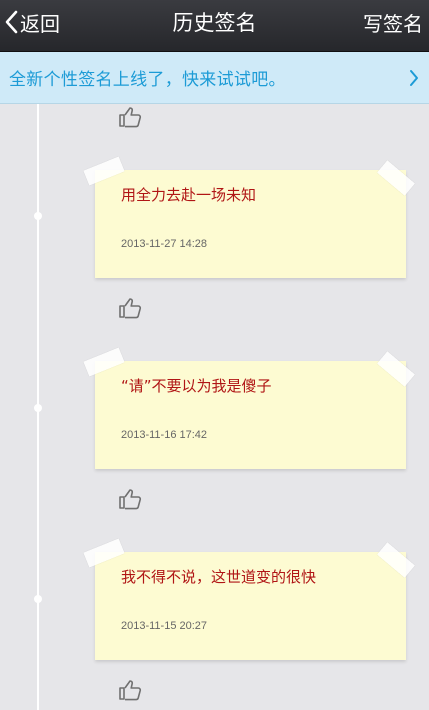  Describe the element at coordinates (196, 386) in the screenshot. I see `signature-text: “请”不要以为我是傻子` at that location.